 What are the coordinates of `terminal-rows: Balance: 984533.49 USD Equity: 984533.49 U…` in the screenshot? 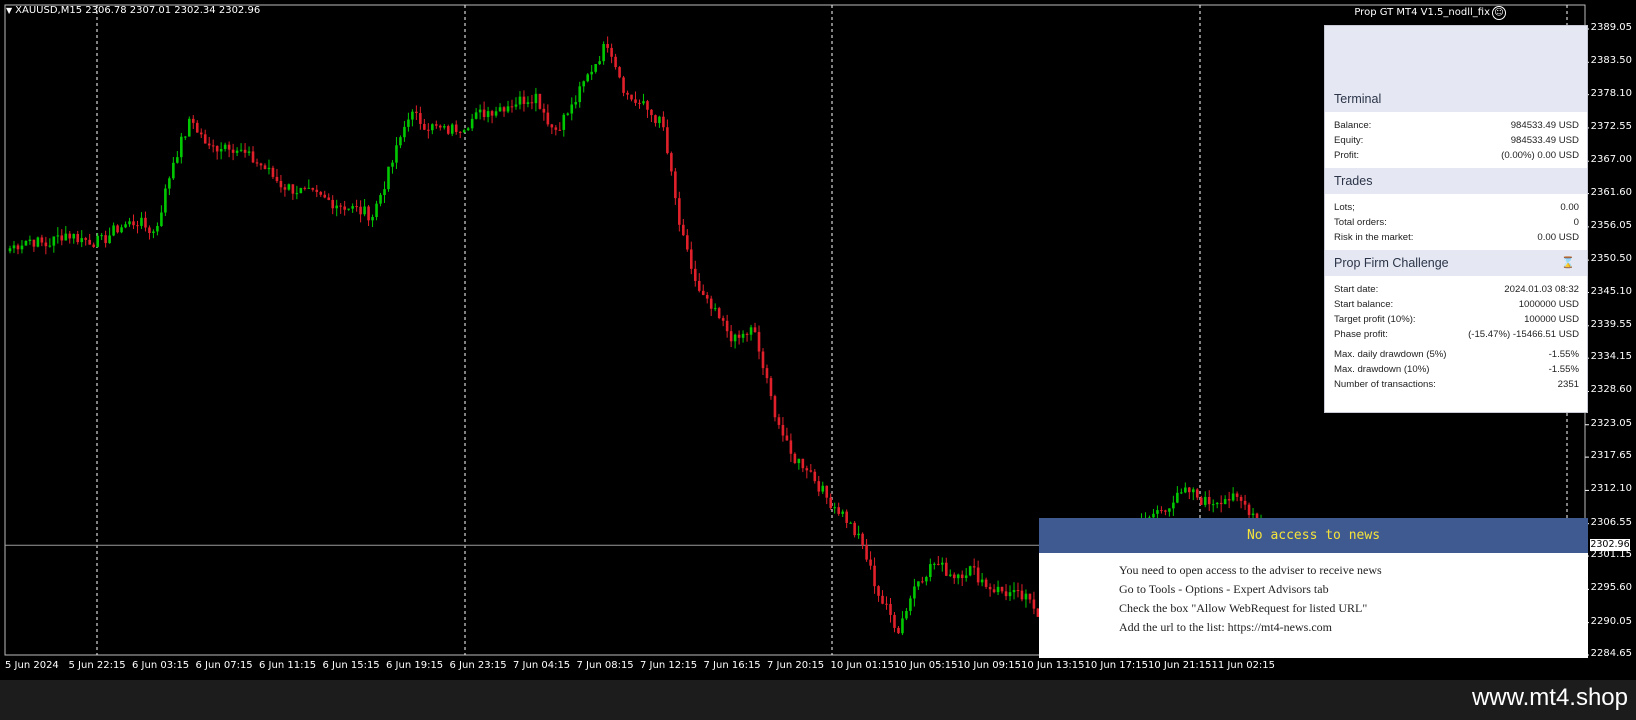 It's located at (1456, 140).